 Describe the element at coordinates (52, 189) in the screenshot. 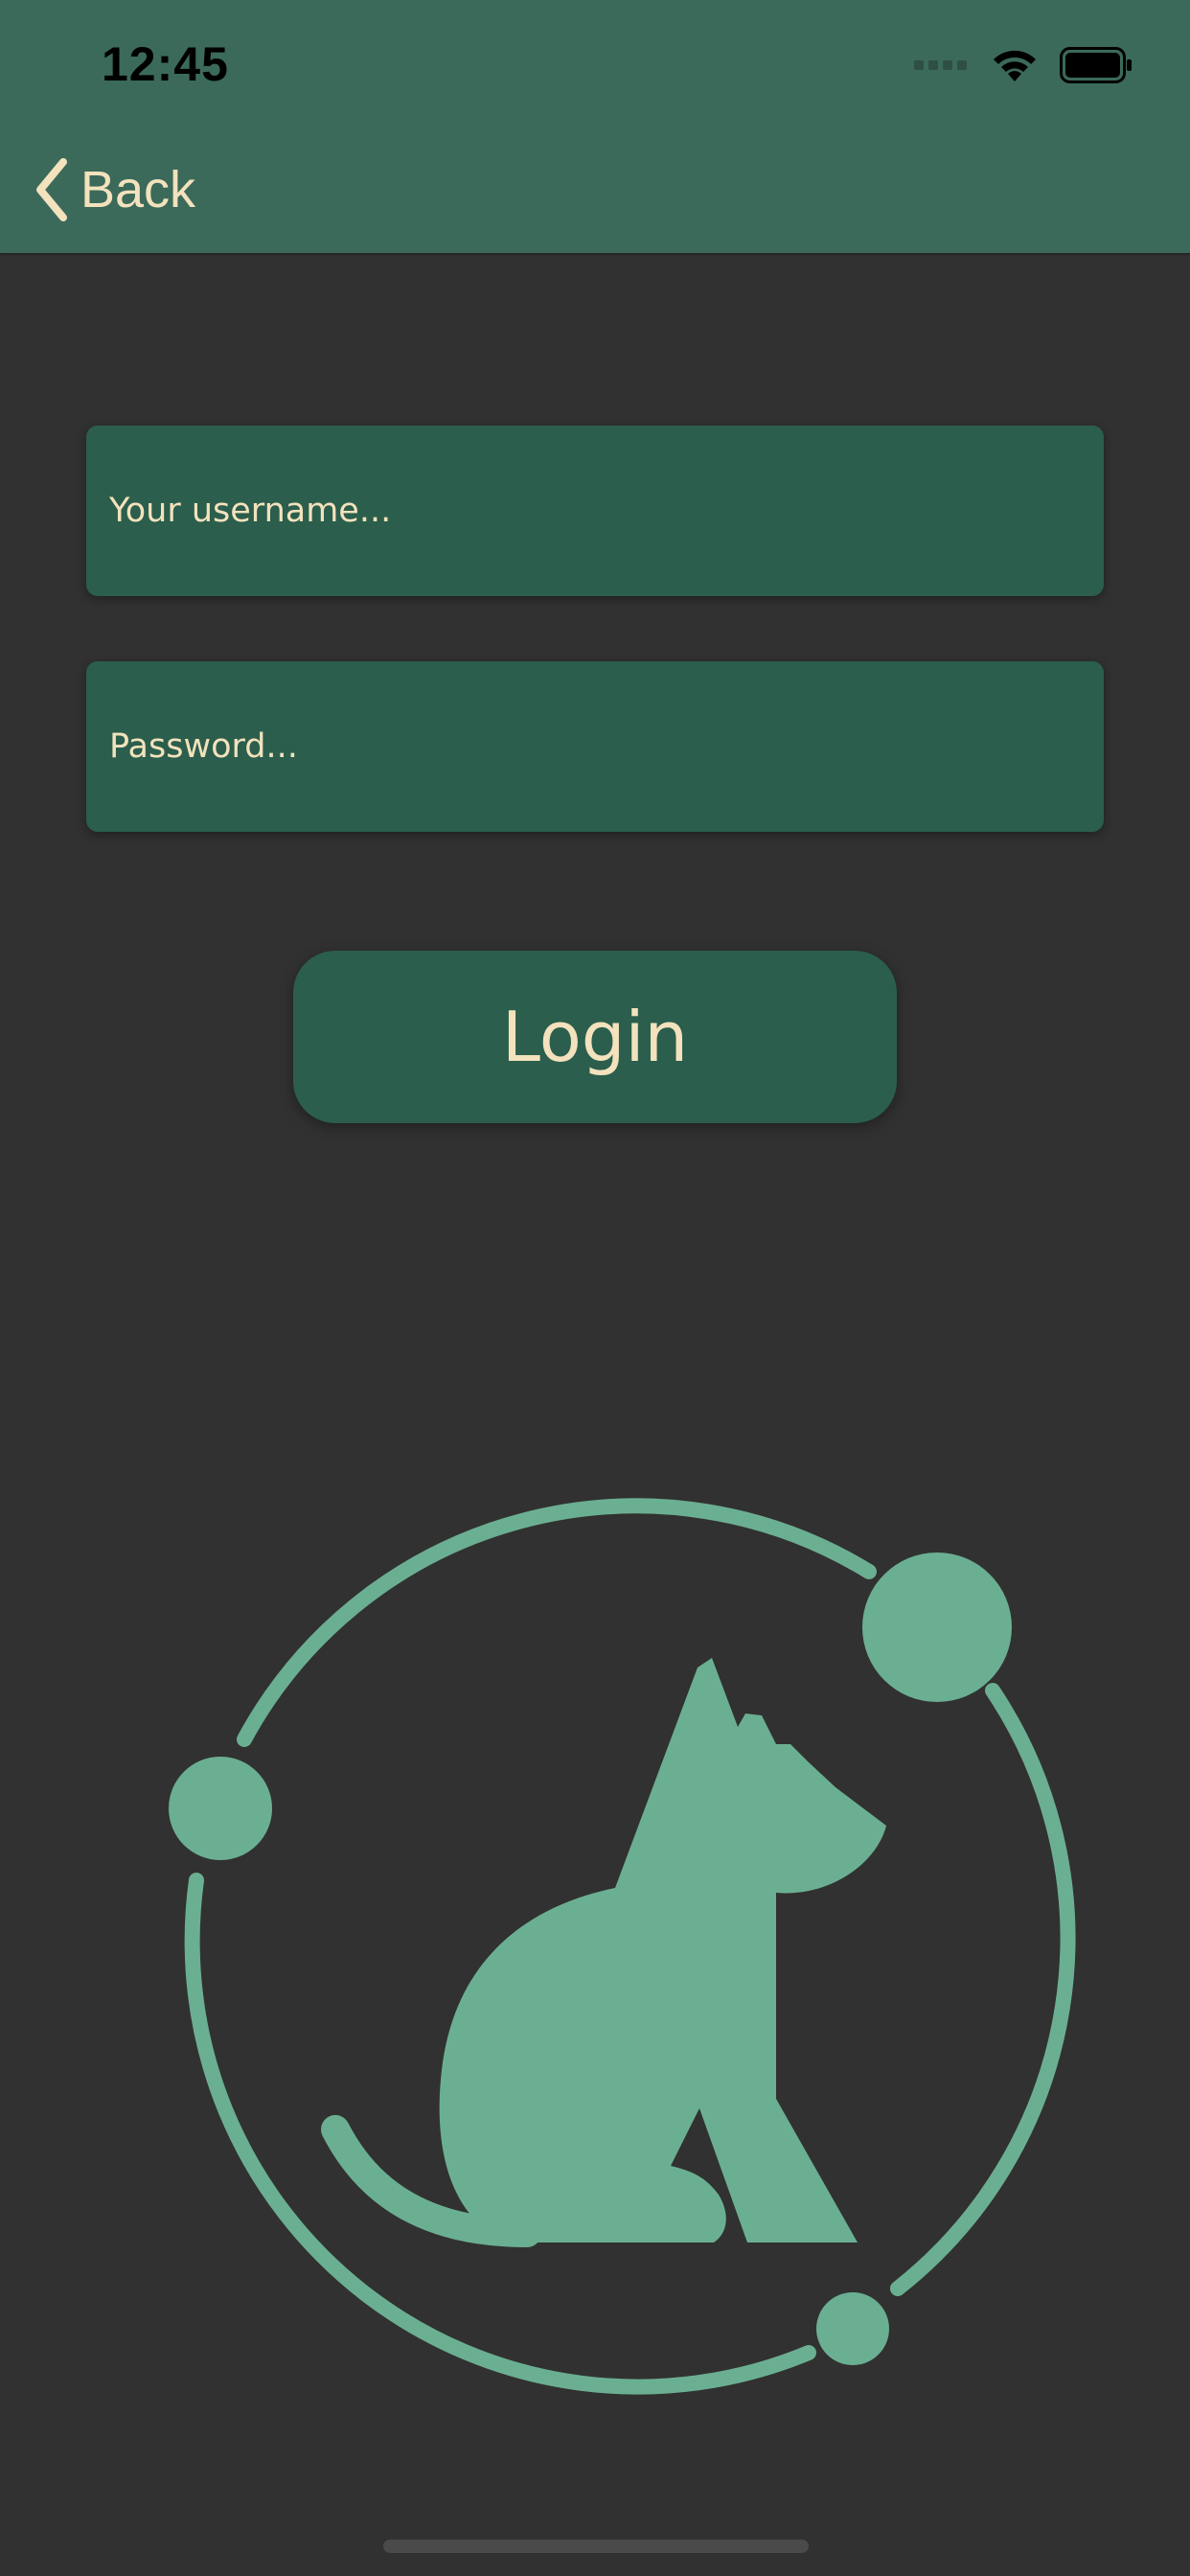

I see `chevron-left-icon` at that location.